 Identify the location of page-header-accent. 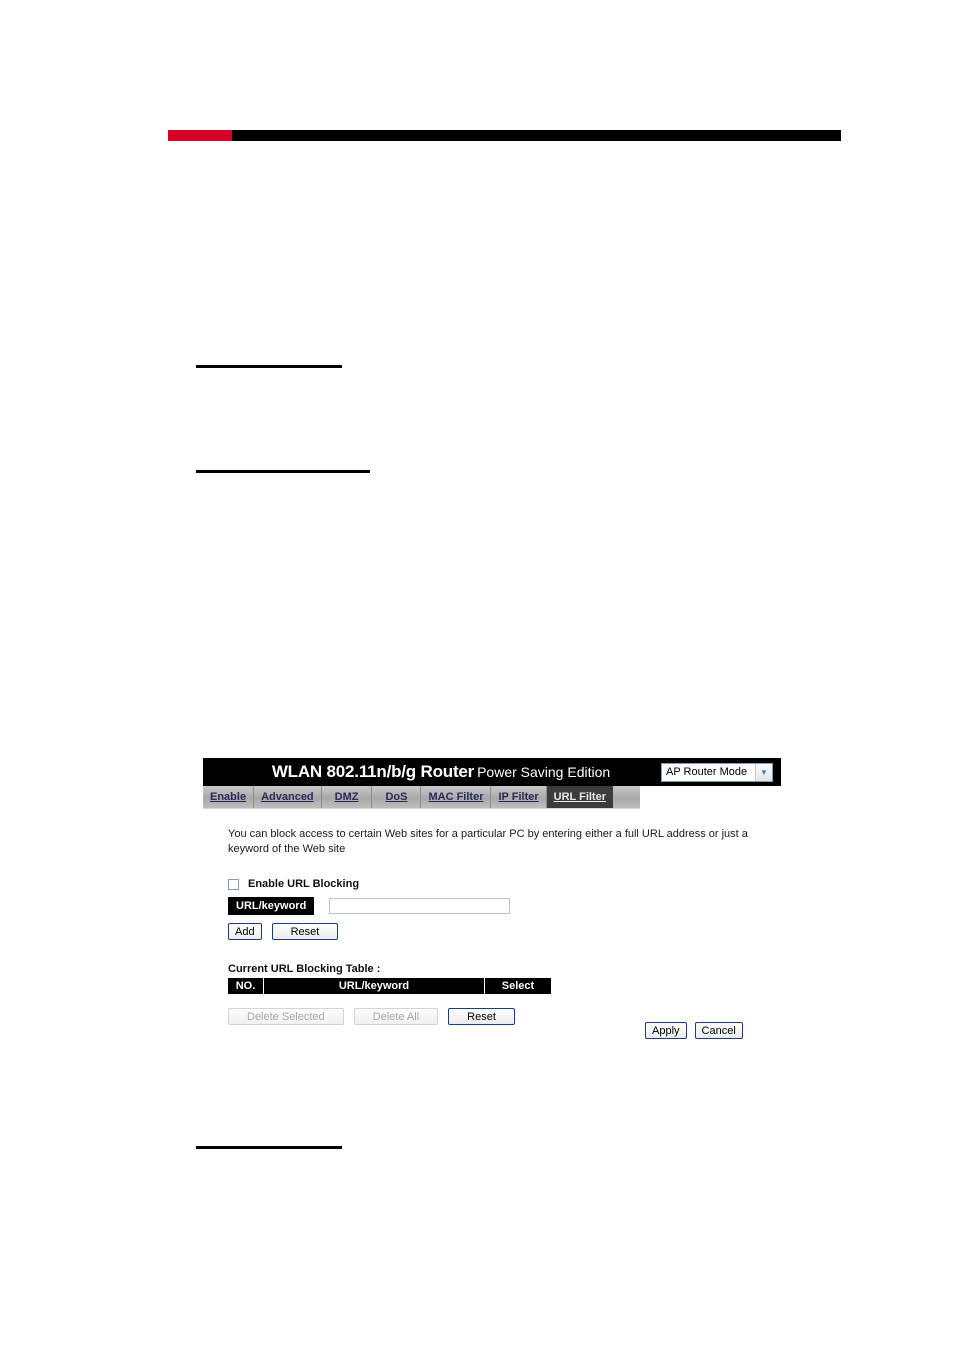
(200, 135).